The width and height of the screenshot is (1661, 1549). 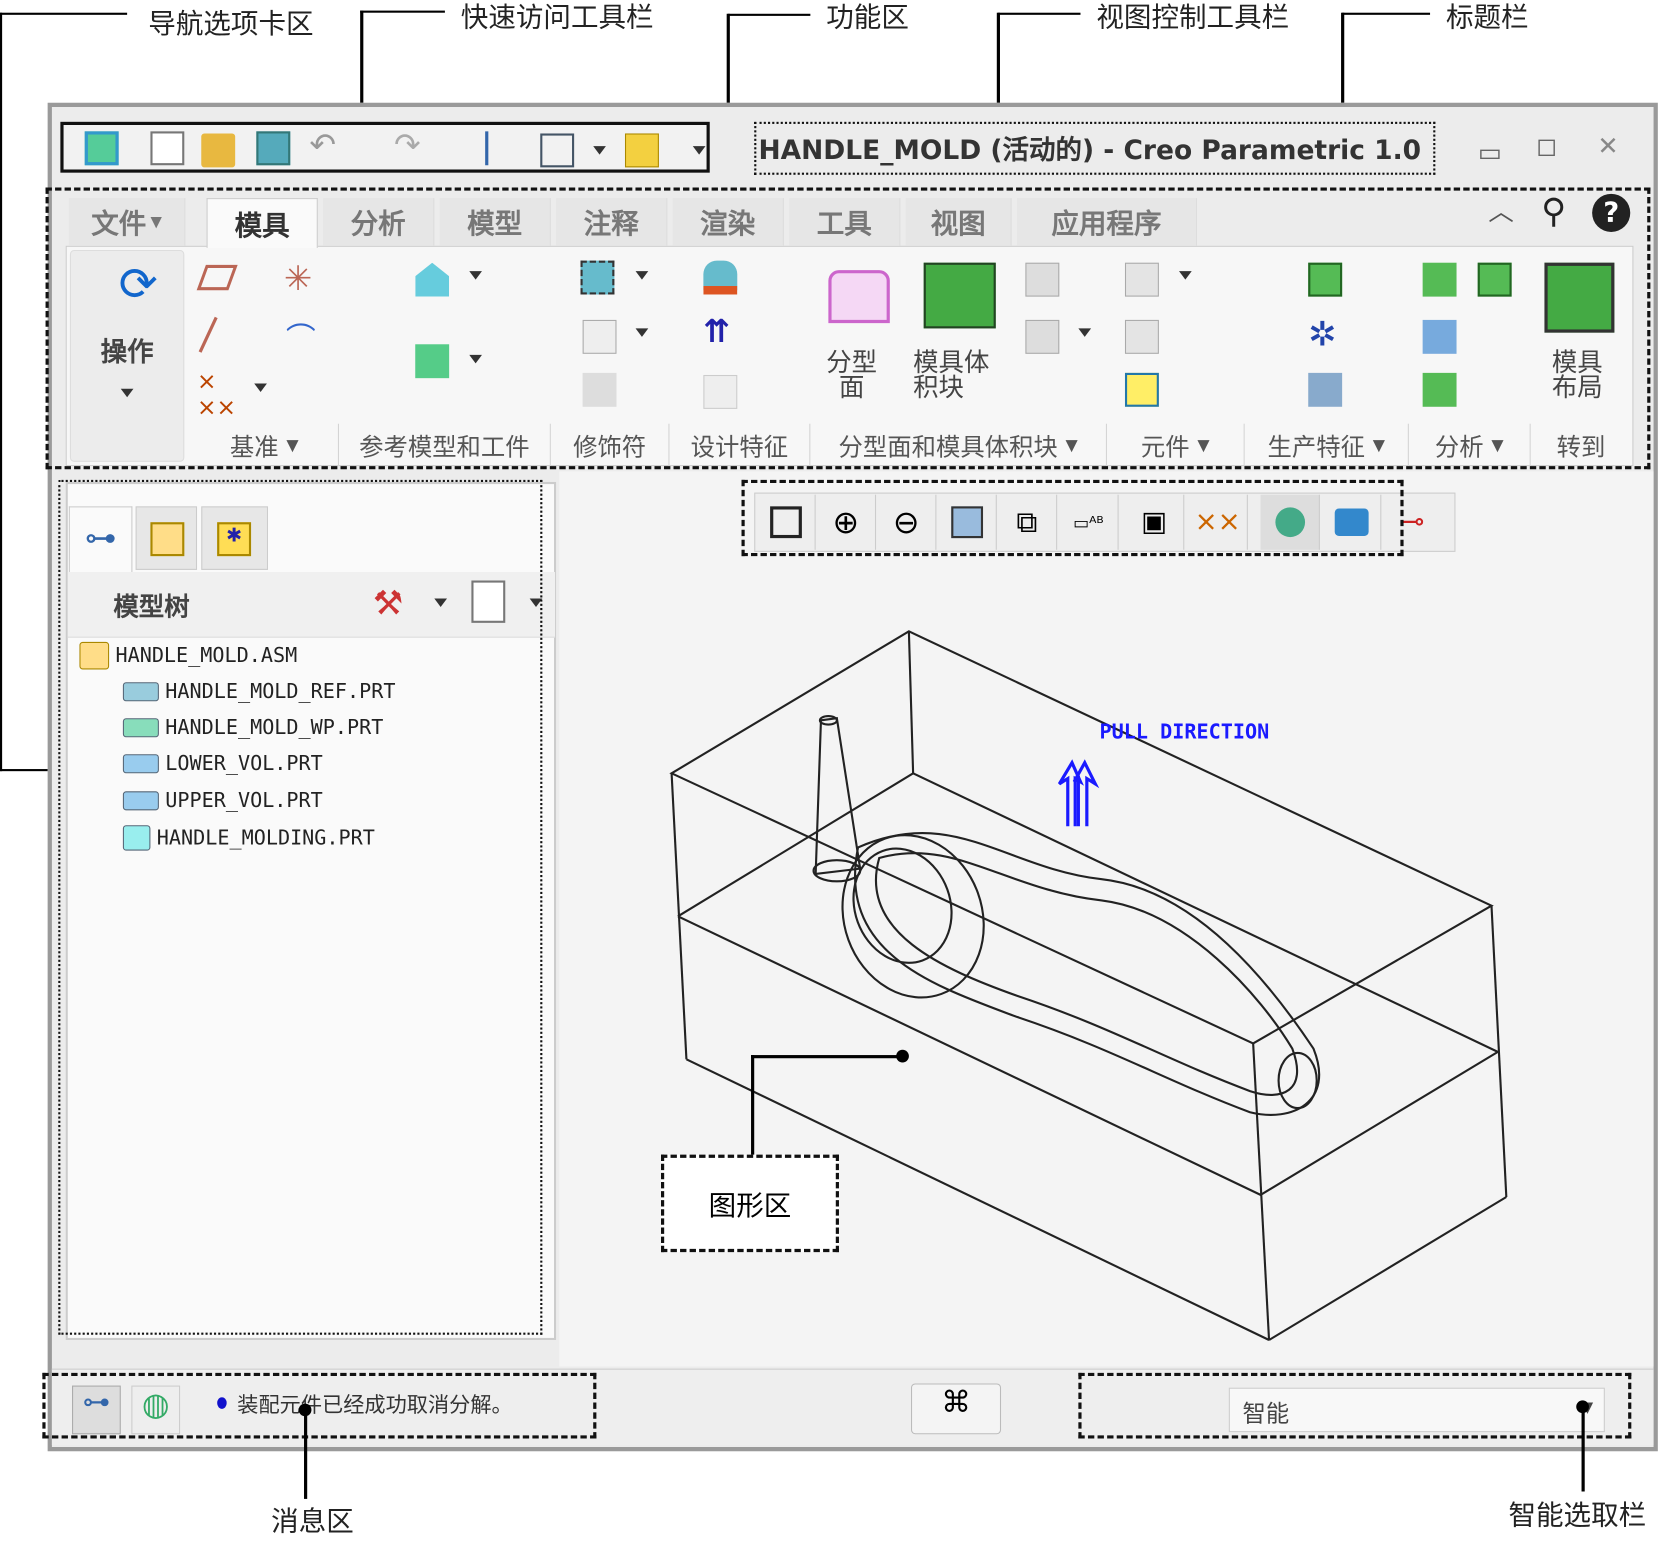 I want to click on callout-smart-select: 智能选取栏, so click(x=1577, y=1515).